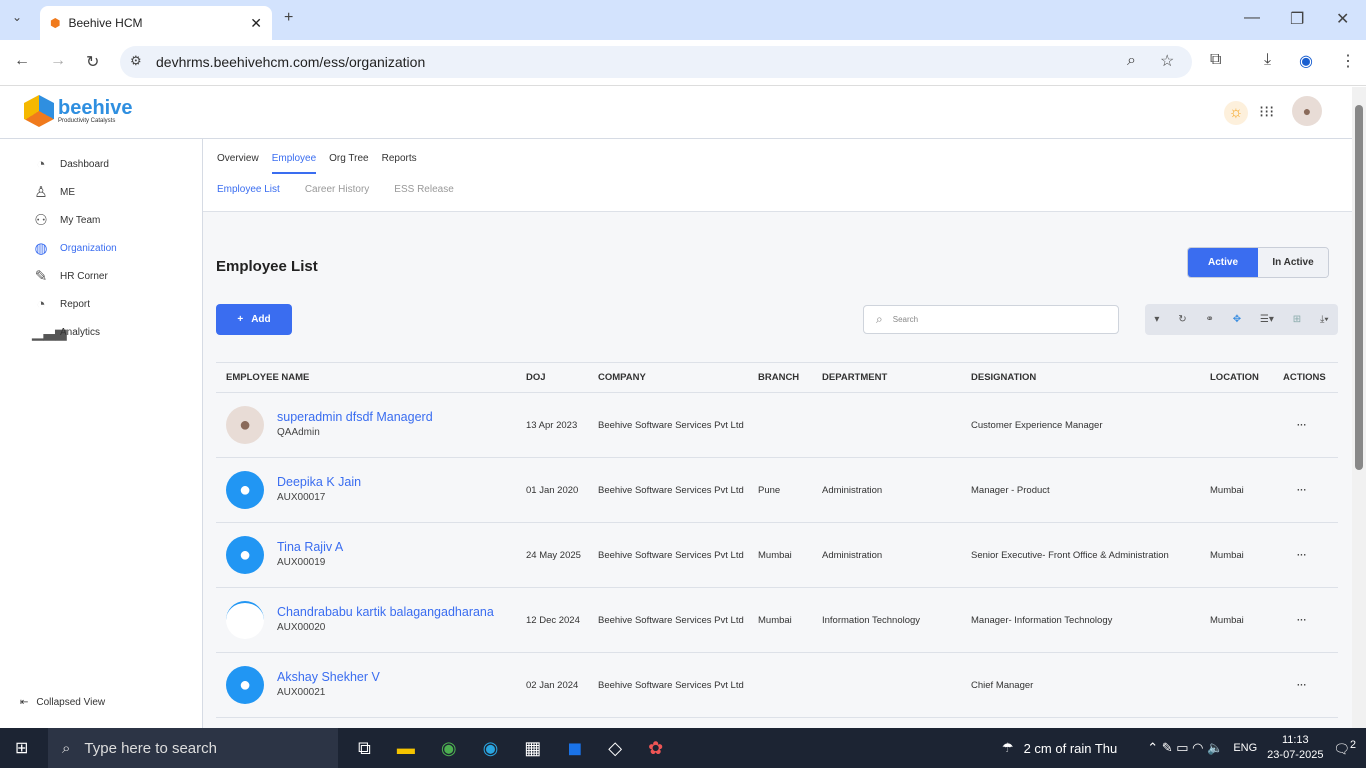 The image size is (1366, 768). What do you see at coordinates (1267, 319) in the screenshot?
I see `list-columns-icon: ☰▾` at bounding box center [1267, 319].